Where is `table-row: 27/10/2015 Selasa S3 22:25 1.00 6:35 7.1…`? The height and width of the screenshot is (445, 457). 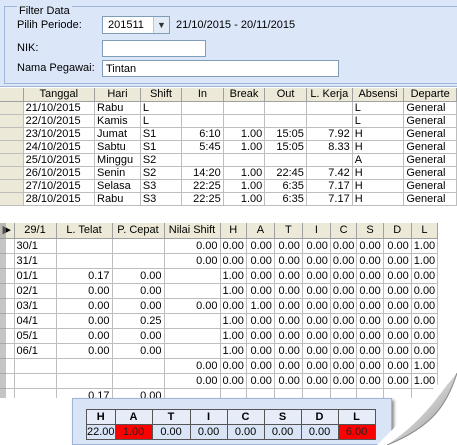
table-row: 27/10/2015 Selasa S3 22:25 1.00 6:35 7.1… is located at coordinates (228, 186).